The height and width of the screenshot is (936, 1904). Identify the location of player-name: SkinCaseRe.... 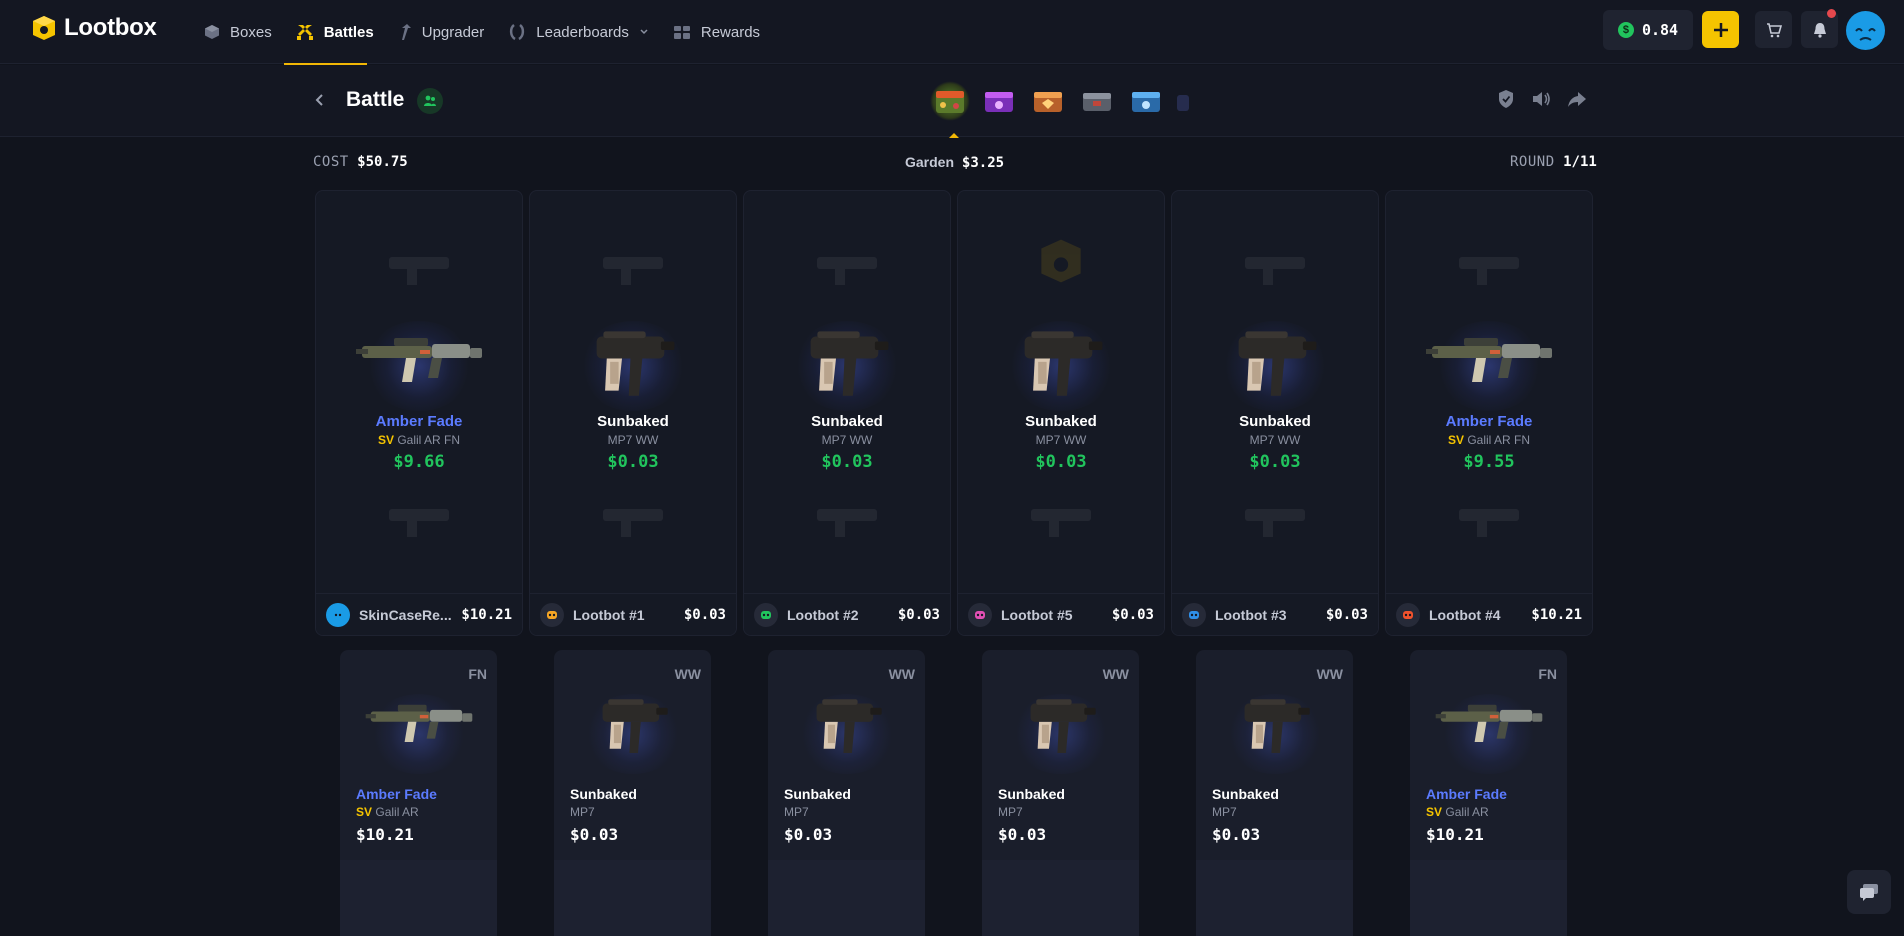
(405, 614).